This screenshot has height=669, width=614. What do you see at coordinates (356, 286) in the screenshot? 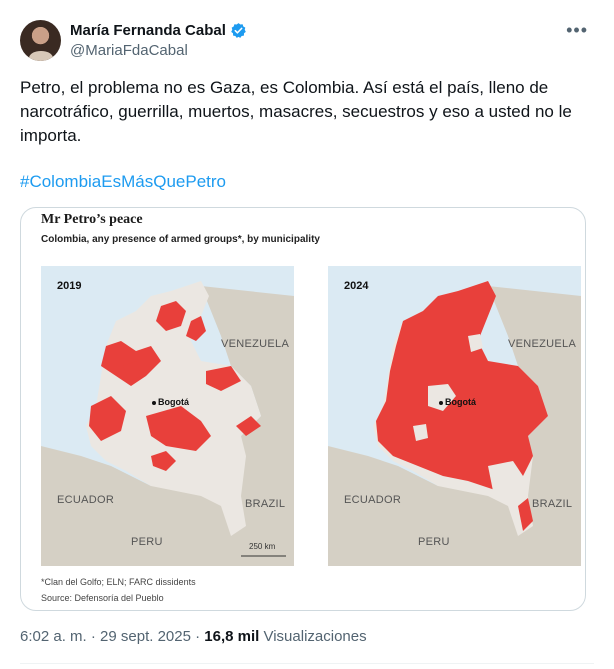
I see `map-year-label: 2024` at bounding box center [356, 286].